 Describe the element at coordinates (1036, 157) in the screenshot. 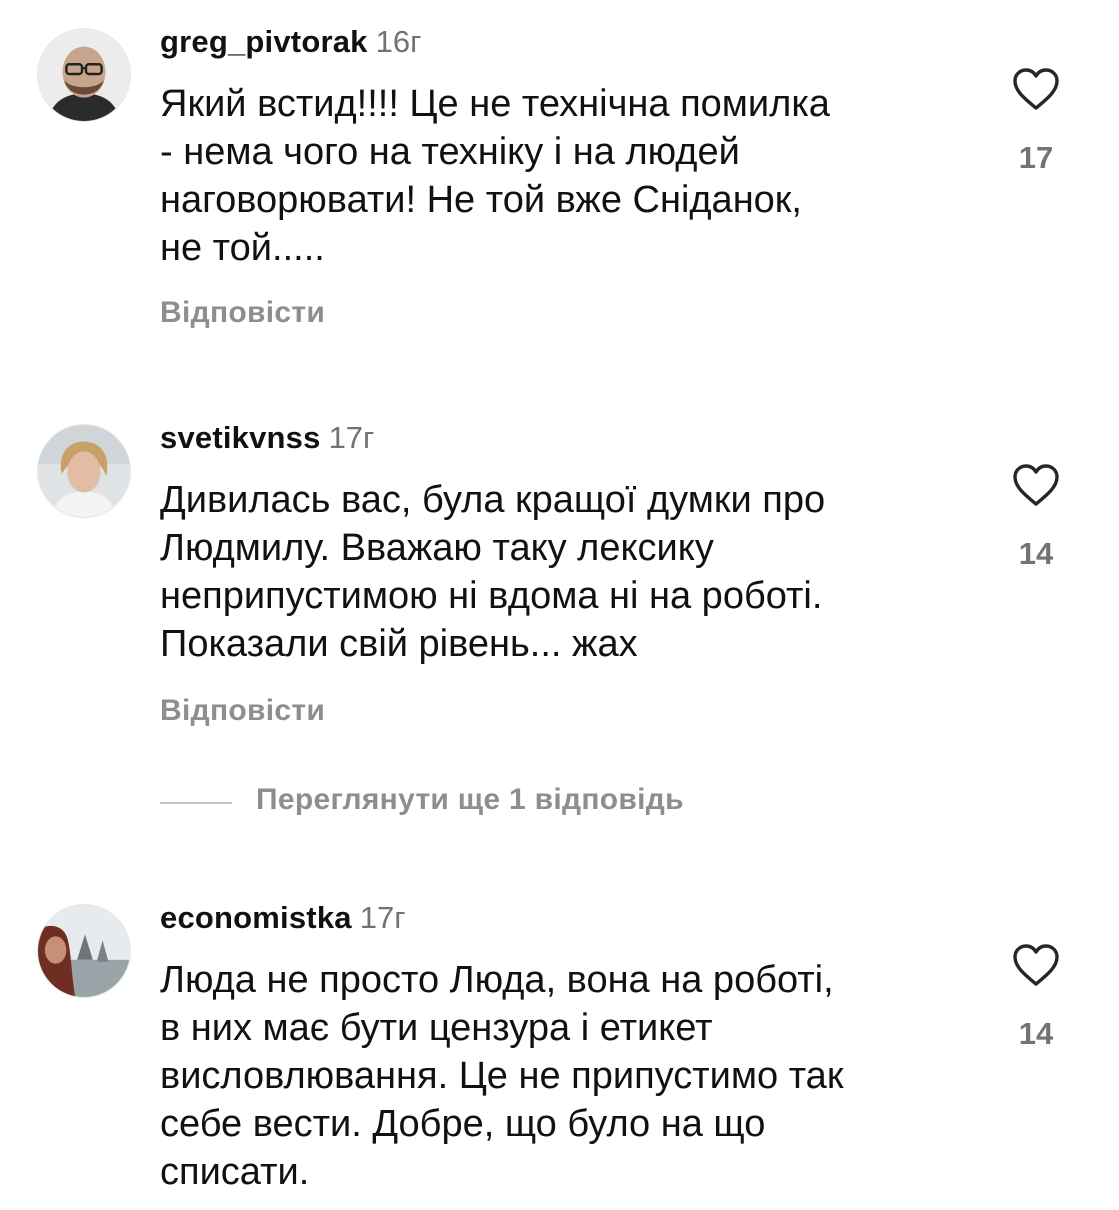

I see `like-count: 17` at that location.